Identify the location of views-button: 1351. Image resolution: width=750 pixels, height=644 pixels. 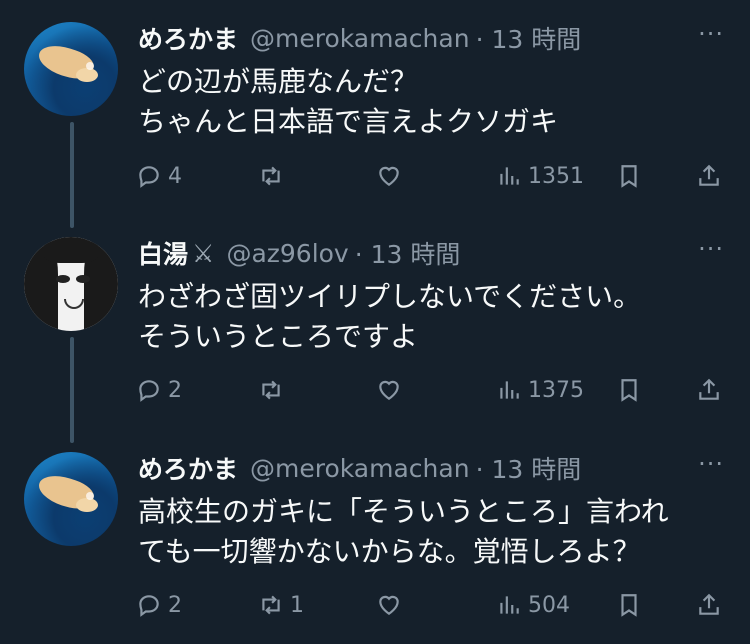
(540, 176).